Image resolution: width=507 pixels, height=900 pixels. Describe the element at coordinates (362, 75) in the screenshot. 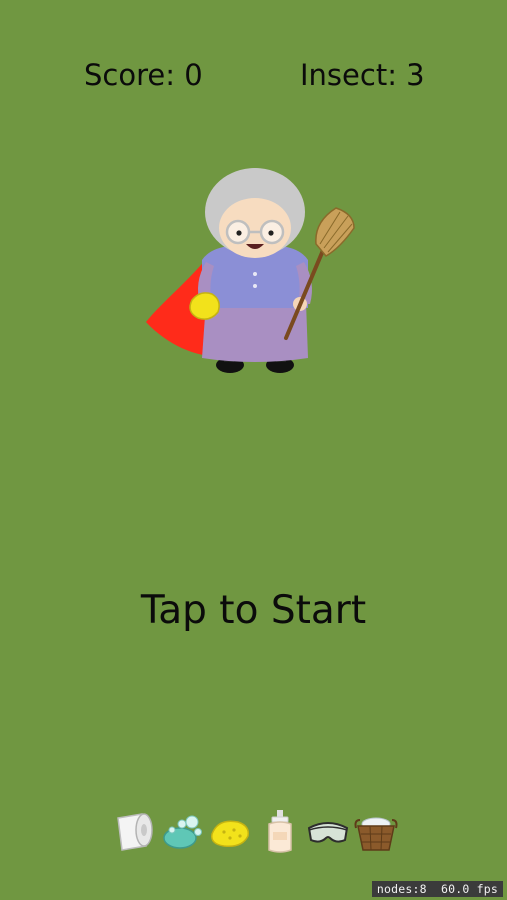

I see `insect-counter-label: Insect: 3` at that location.